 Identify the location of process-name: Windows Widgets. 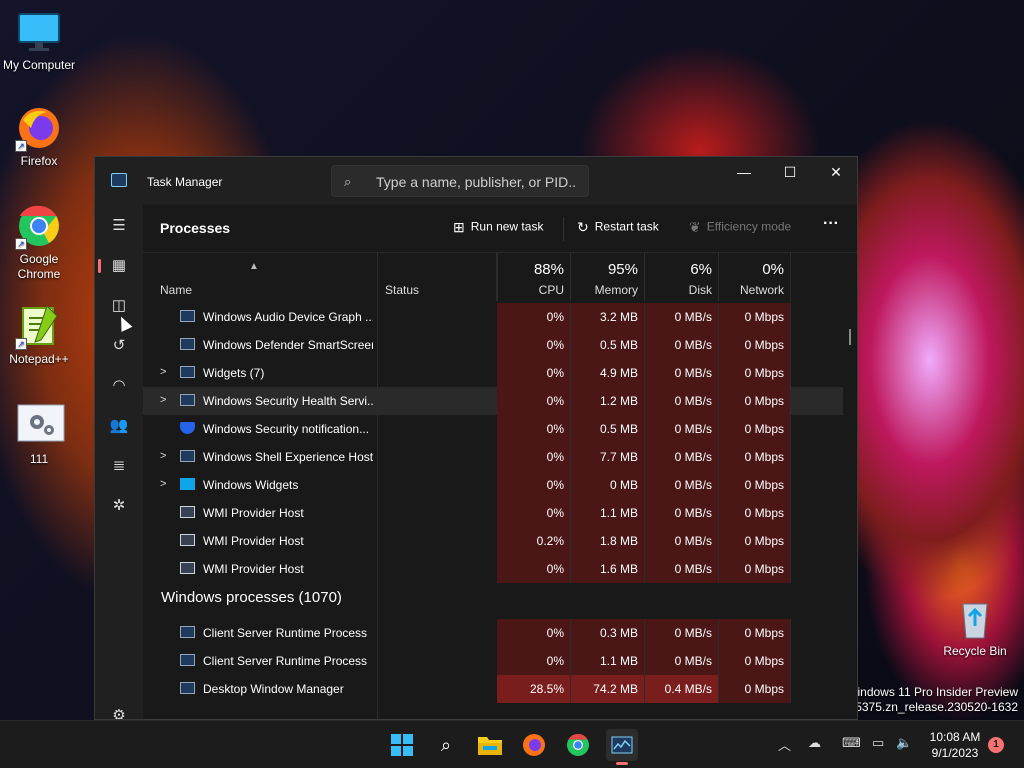
(251, 485).